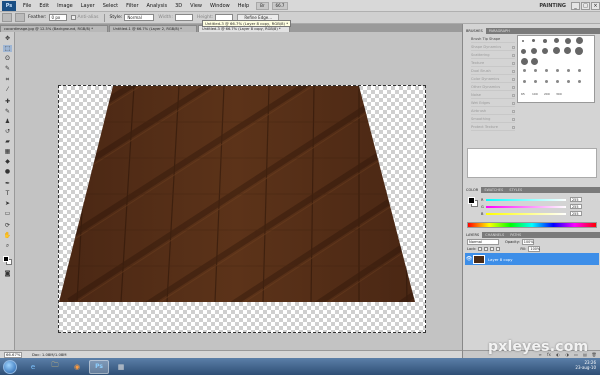 The width and height of the screenshot is (600, 375). Describe the element at coordinates (44, 6) in the screenshot. I see `menu-edit: Edit` at that location.